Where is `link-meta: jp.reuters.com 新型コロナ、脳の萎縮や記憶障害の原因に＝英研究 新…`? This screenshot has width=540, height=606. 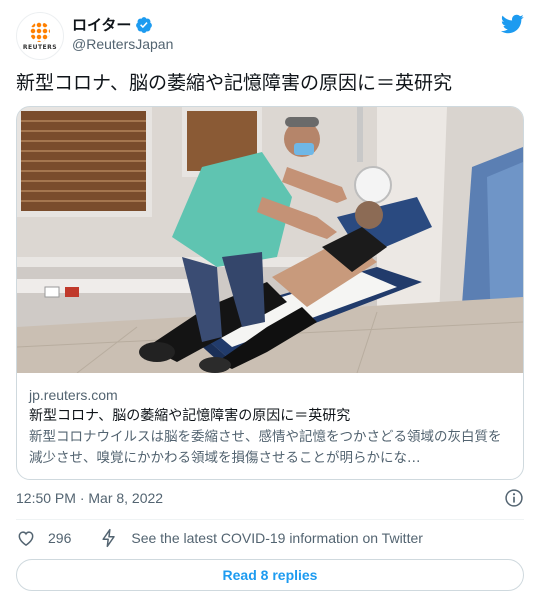
link-meta: jp.reuters.com 新型コロナ、脳の萎縮や記憶障害の原因に＝英研究 新… is located at coordinates (270, 427).